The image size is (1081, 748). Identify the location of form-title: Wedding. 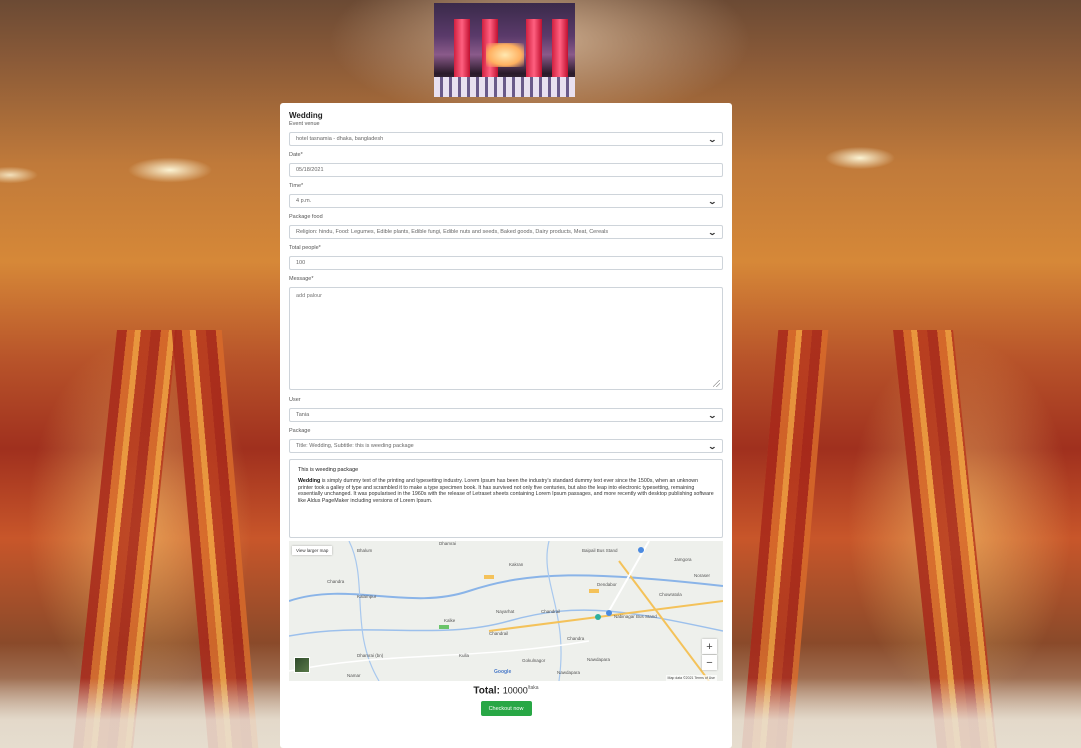
(306, 115).